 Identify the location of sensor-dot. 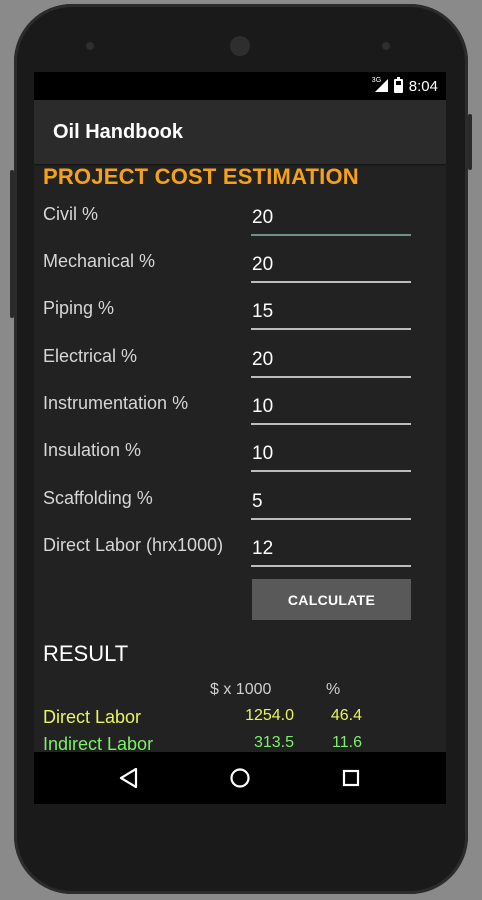
(386, 46).